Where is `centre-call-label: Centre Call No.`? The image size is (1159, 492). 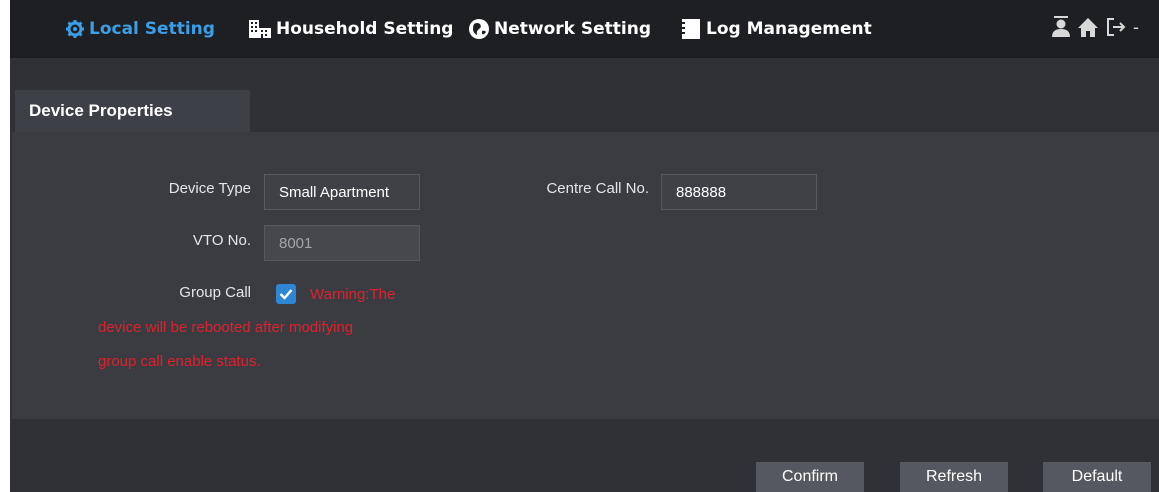
centre-call-label: Centre Call No. is located at coordinates (597, 188).